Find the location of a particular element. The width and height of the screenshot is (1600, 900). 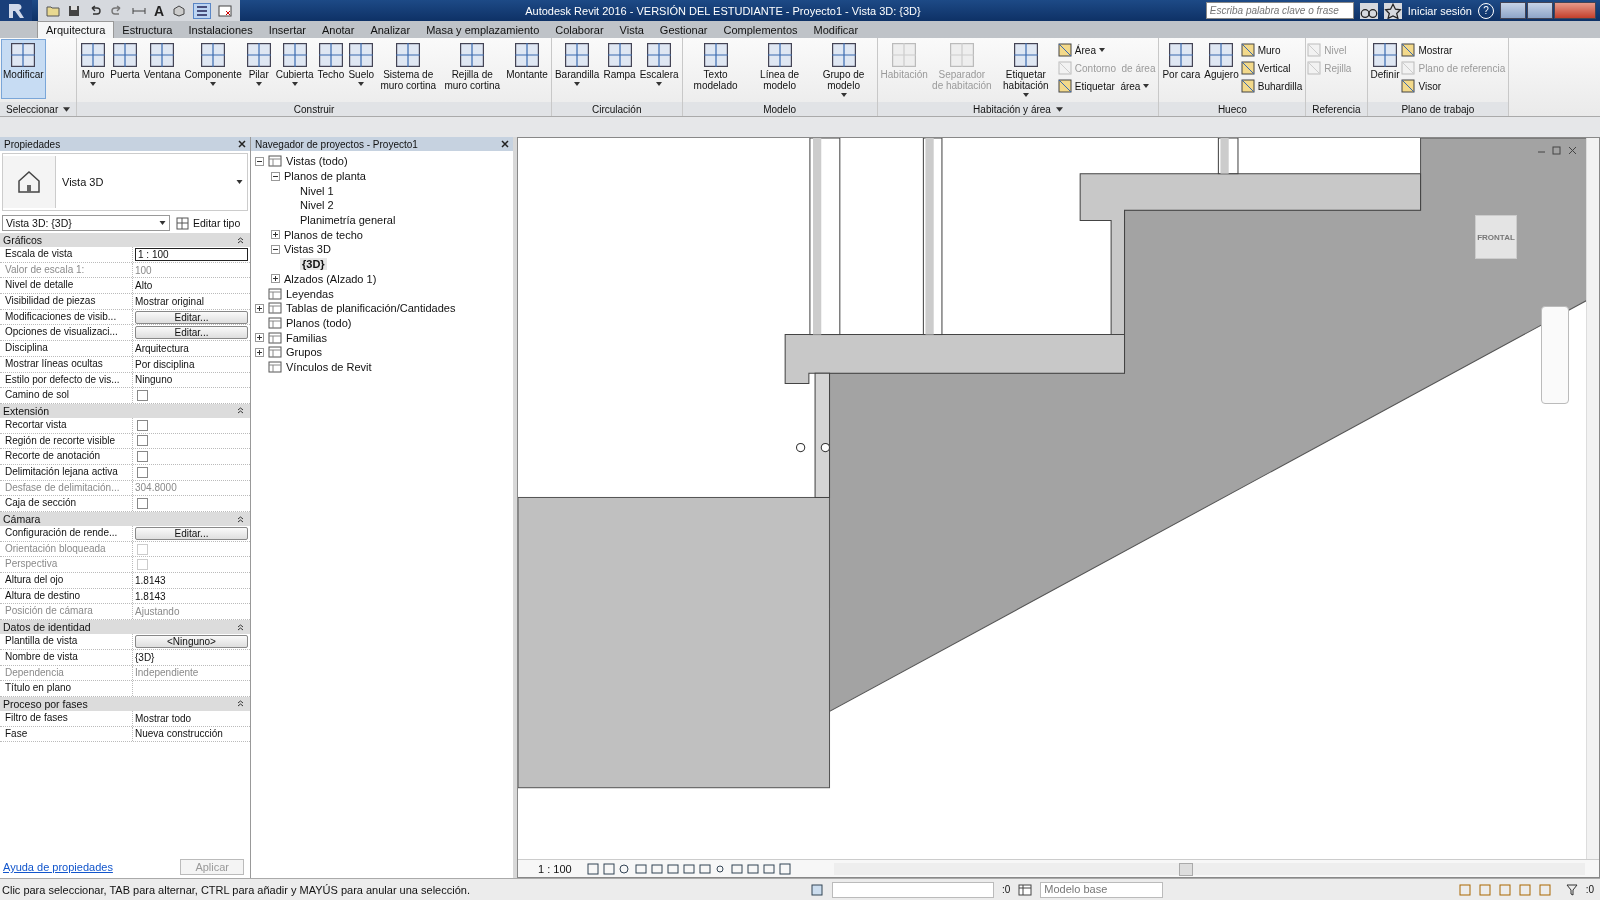

ribbon-tool-button: Agujero is located at coordinates (1221, 69).